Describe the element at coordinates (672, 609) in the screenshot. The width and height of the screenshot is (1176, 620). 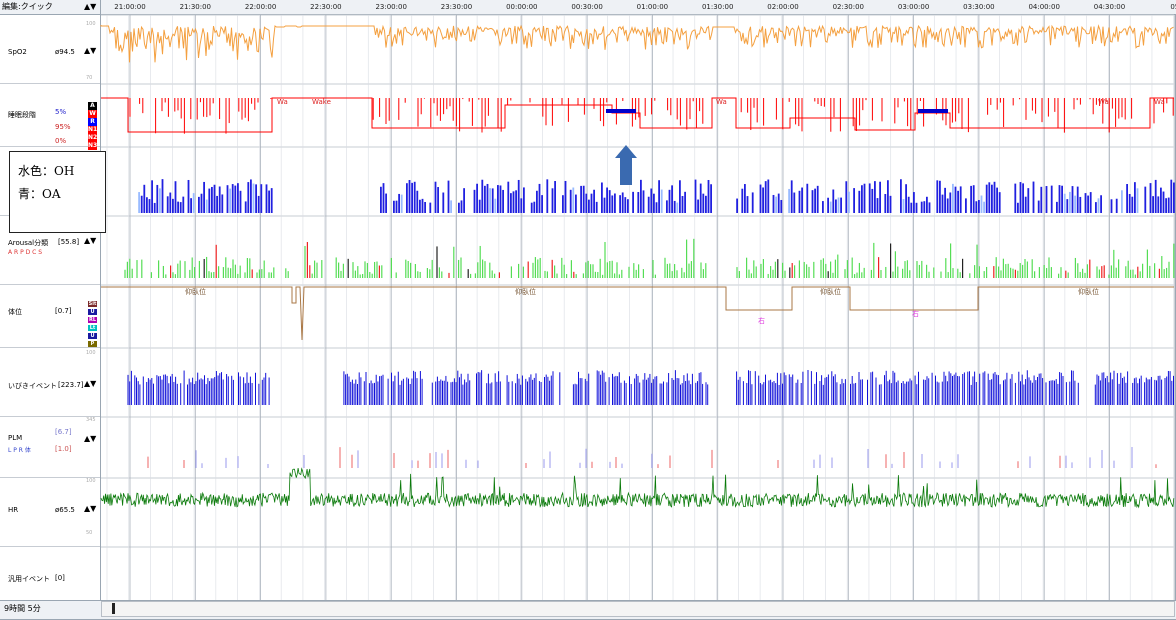
I see `scrollbar-track` at that location.